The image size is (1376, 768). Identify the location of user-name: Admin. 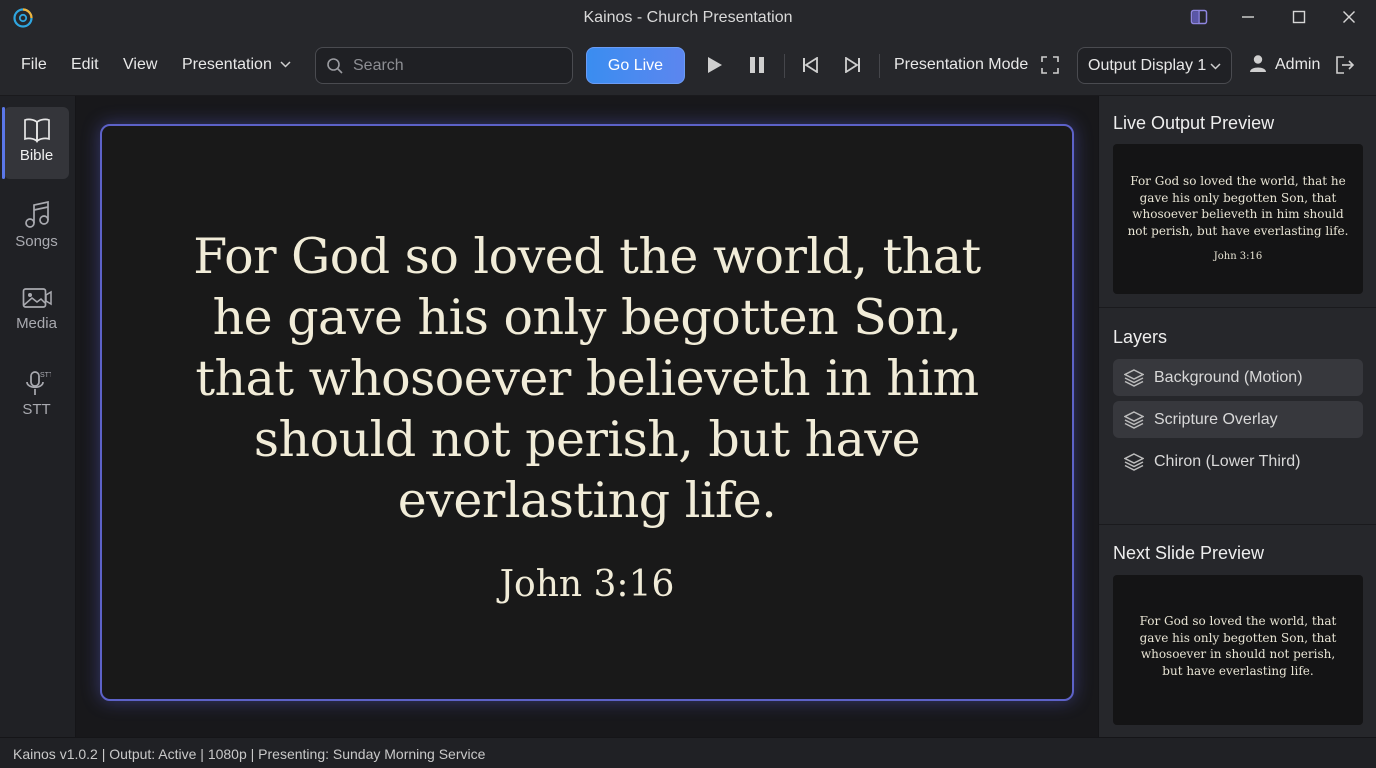
(1297, 65).